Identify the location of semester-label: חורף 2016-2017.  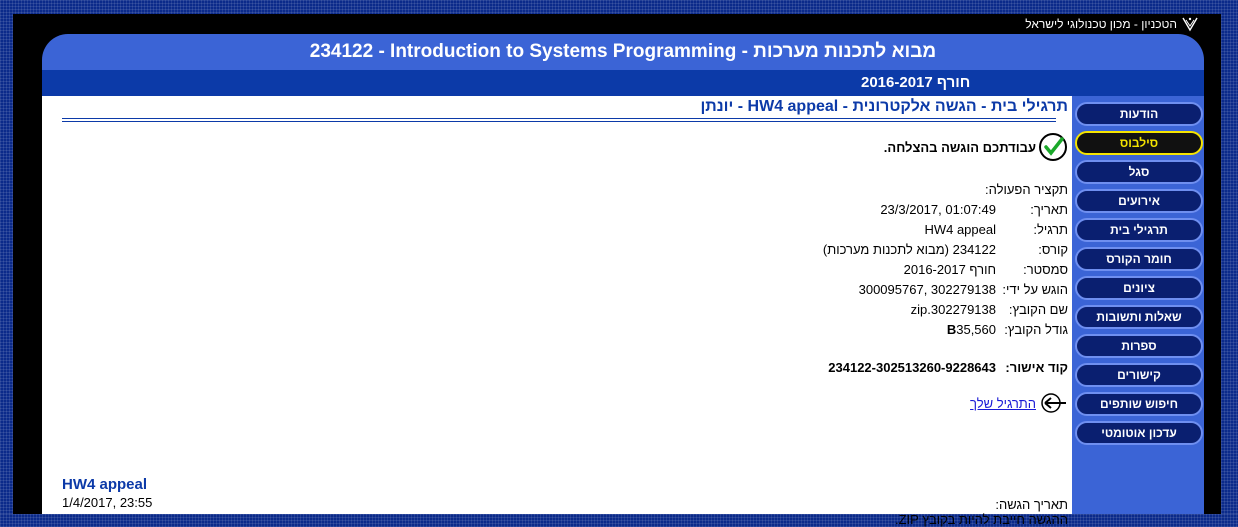
(916, 82).